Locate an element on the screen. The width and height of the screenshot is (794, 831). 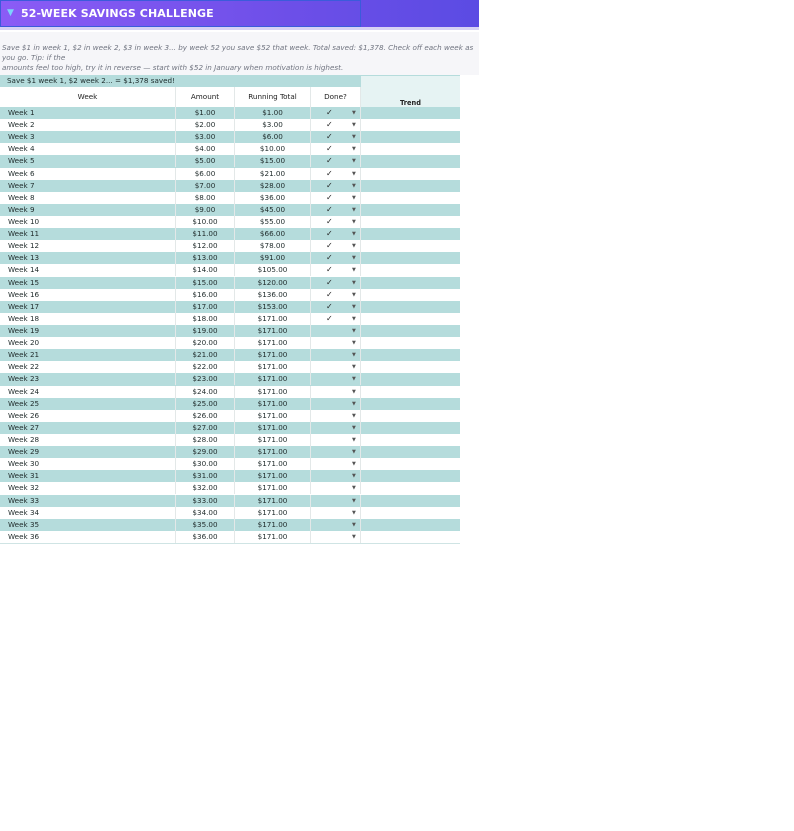
amount-cell: $36.00 is located at coordinates (205, 536).